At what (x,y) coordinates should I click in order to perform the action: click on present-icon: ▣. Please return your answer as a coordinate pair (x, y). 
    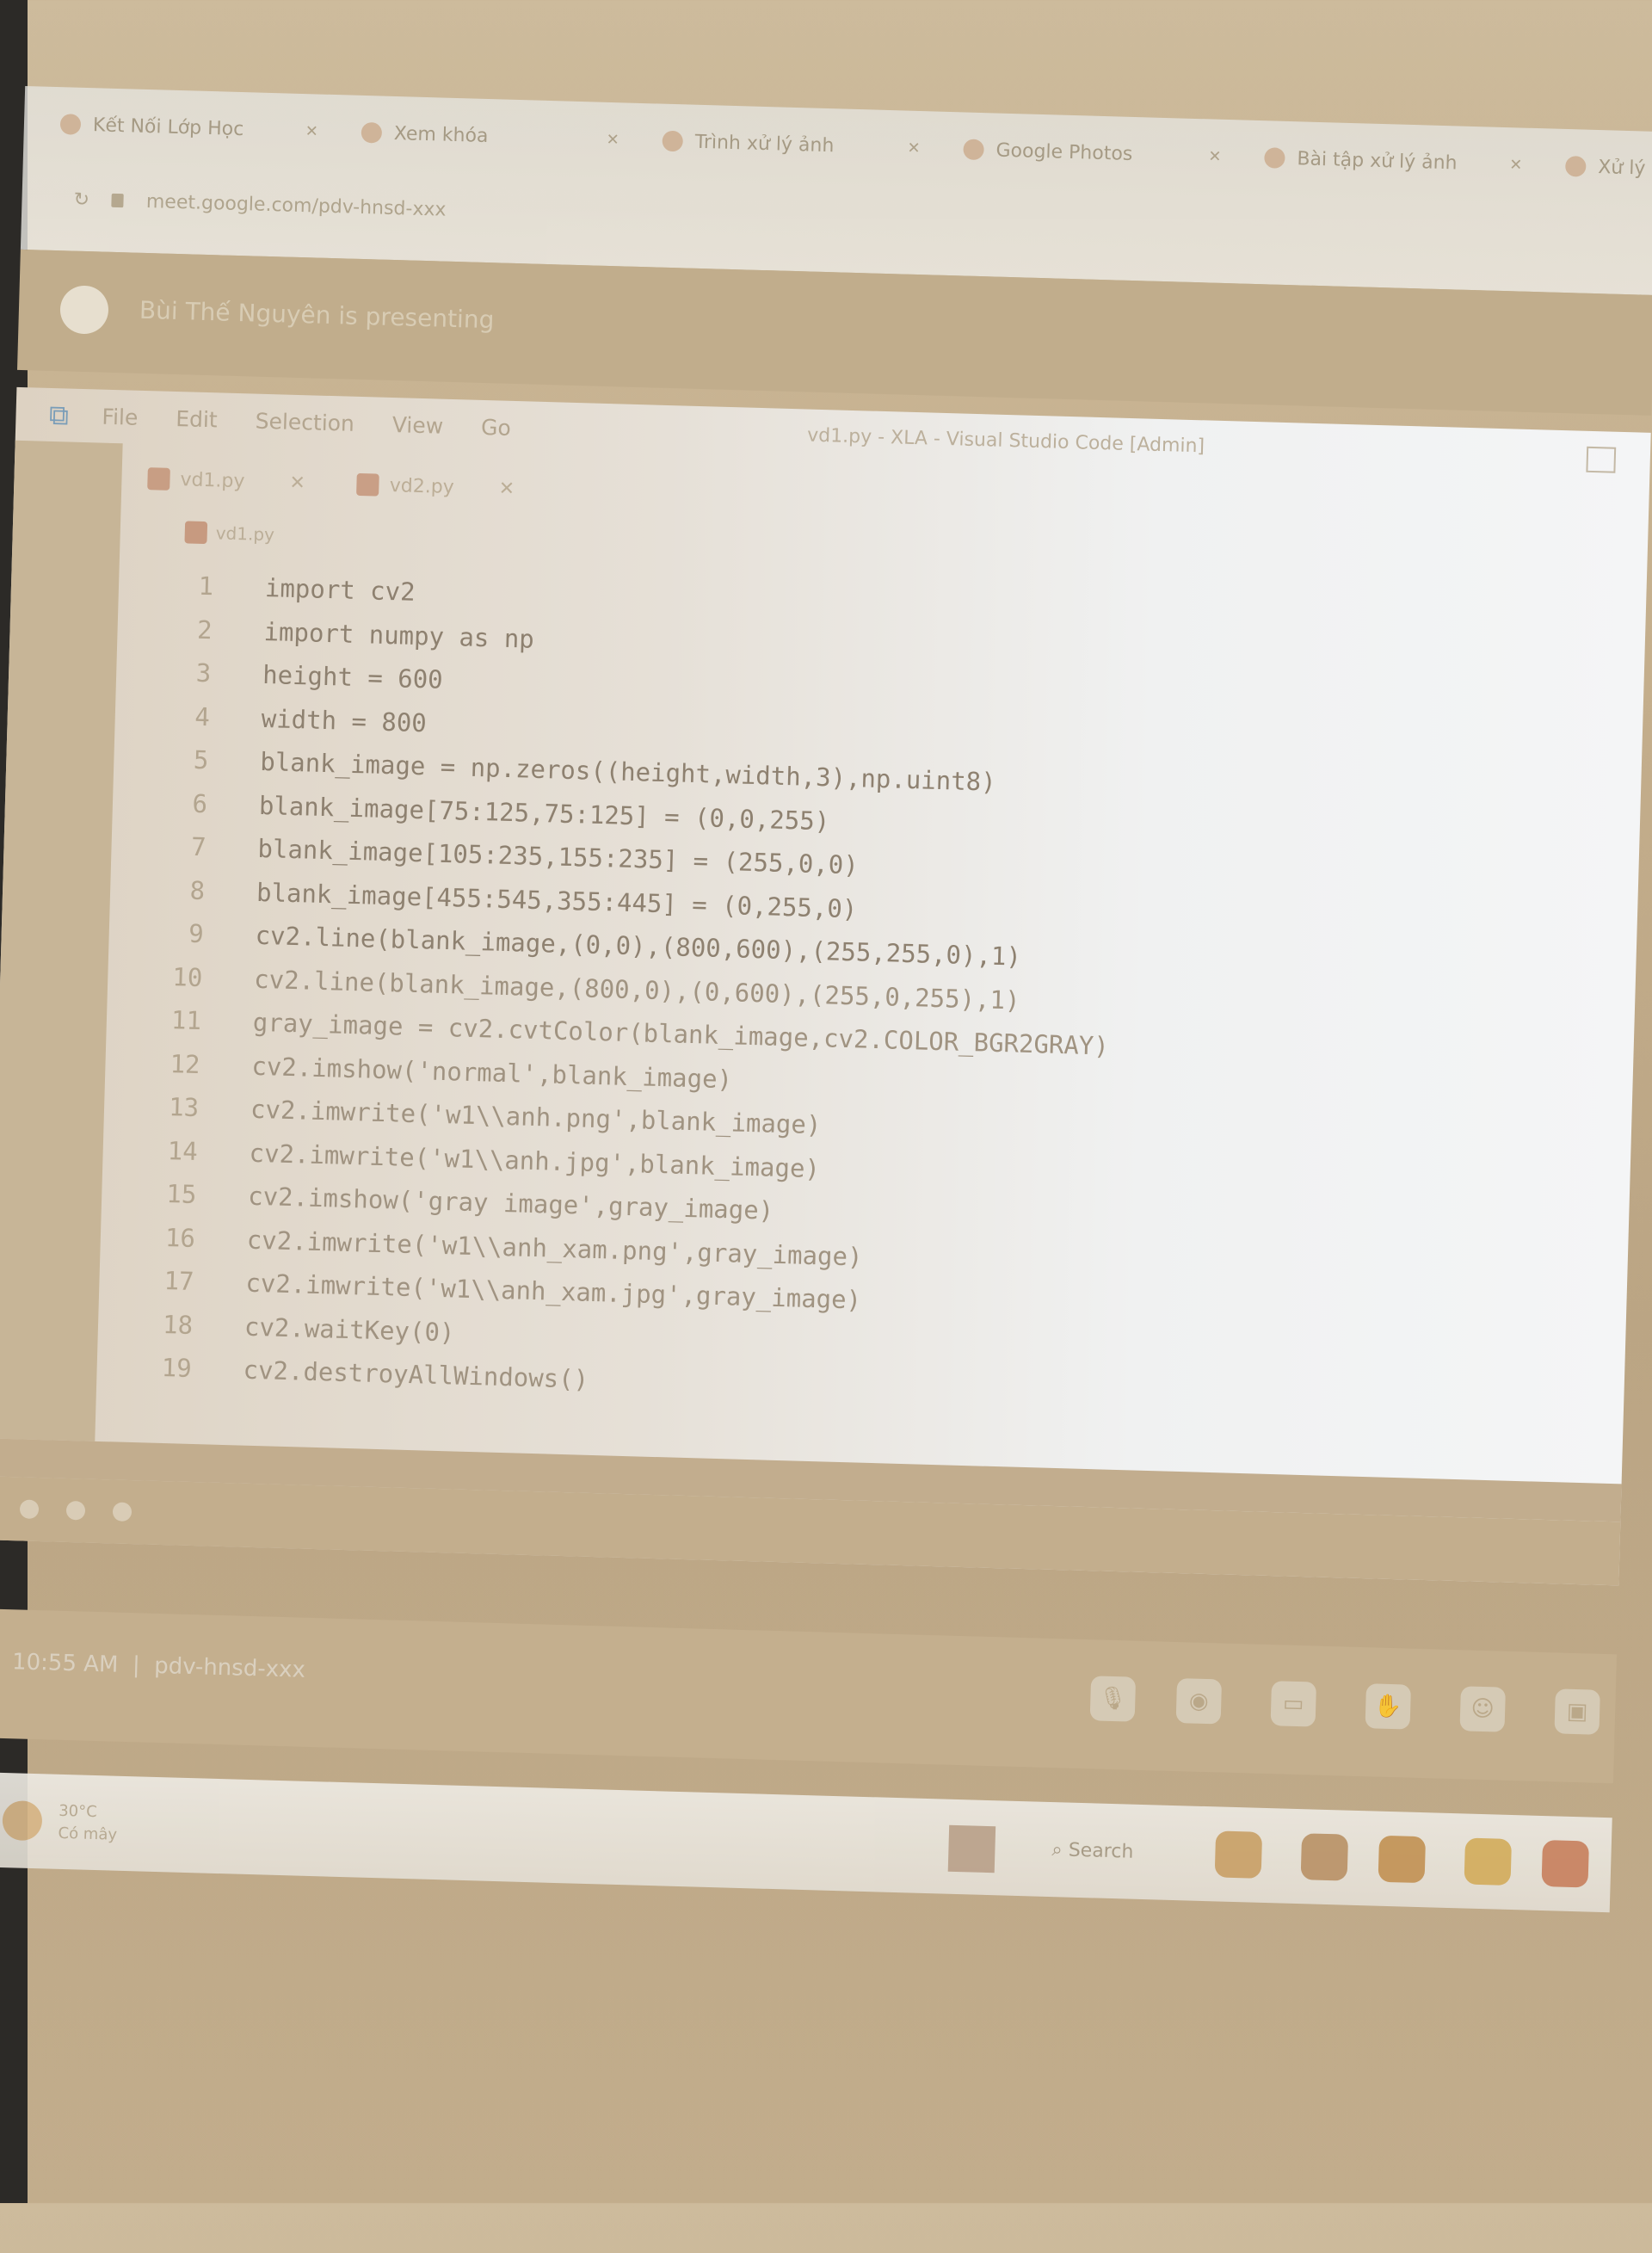
    Looking at the image, I should click on (1577, 1711).